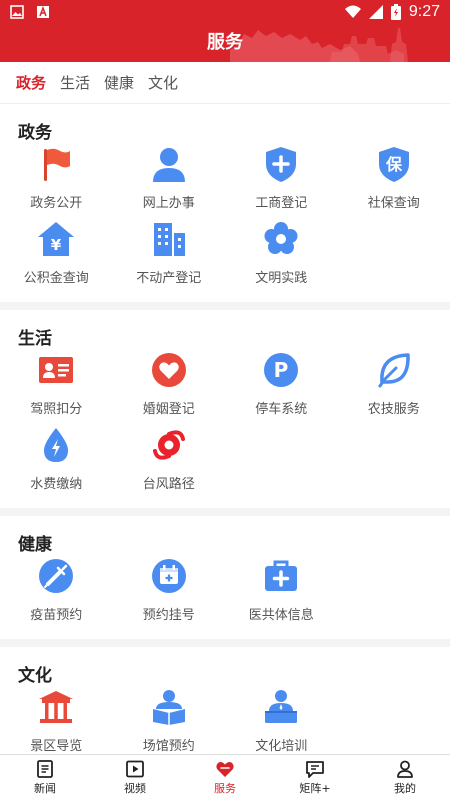 Image resolution: width=450 pixels, height=800 pixels. Describe the element at coordinates (281, 278) in the screenshot. I see `service-item-label: 文明实践` at that location.